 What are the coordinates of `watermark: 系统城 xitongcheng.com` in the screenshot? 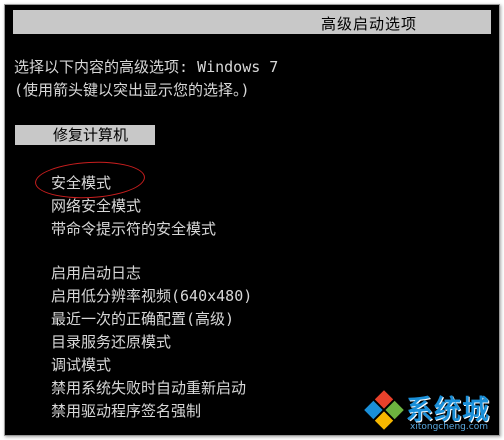 It's located at (428, 411).